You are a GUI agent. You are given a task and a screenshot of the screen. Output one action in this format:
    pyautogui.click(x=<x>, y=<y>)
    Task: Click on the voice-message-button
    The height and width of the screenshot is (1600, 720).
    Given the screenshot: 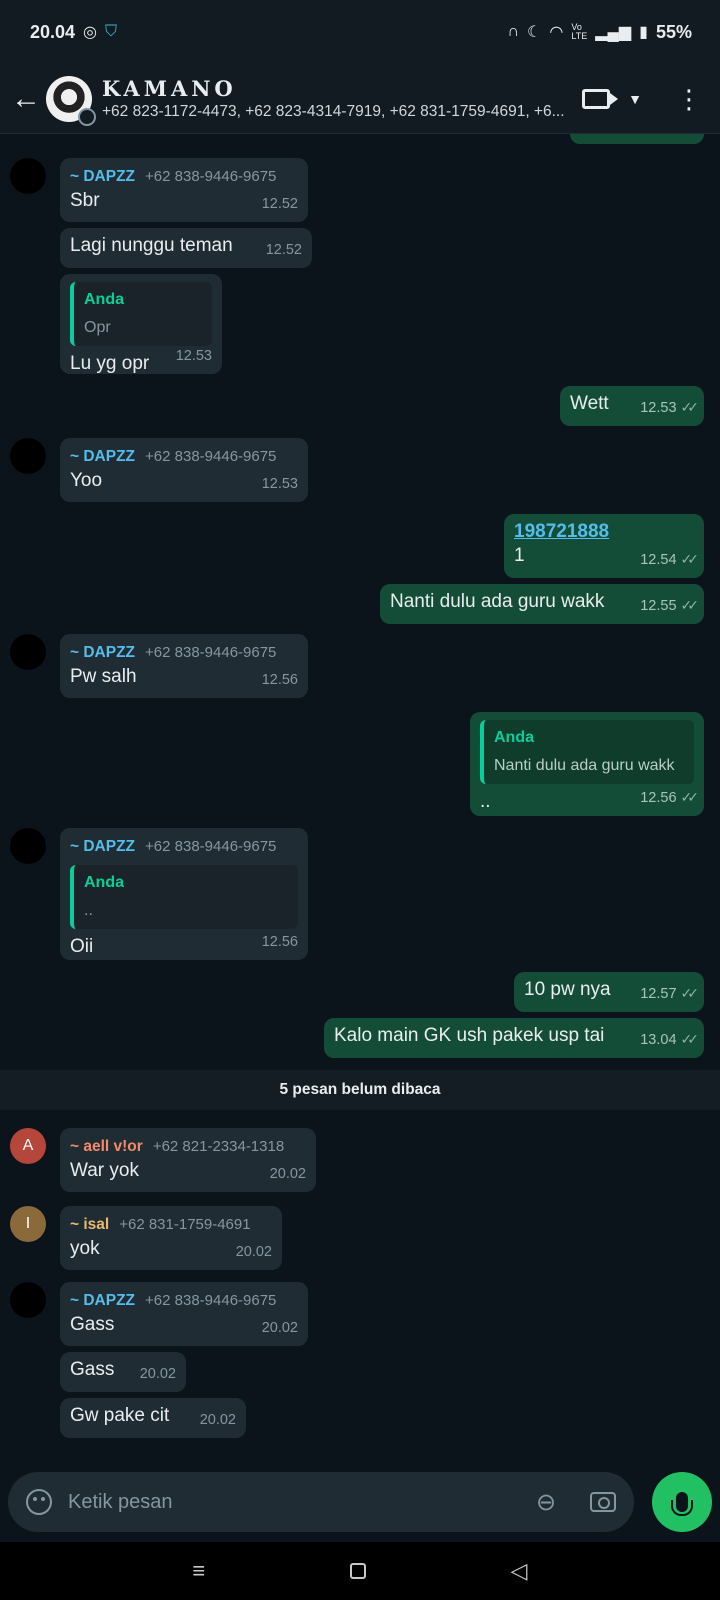 What is the action you would take?
    pyautogui.click(x=682, y=1502)
    